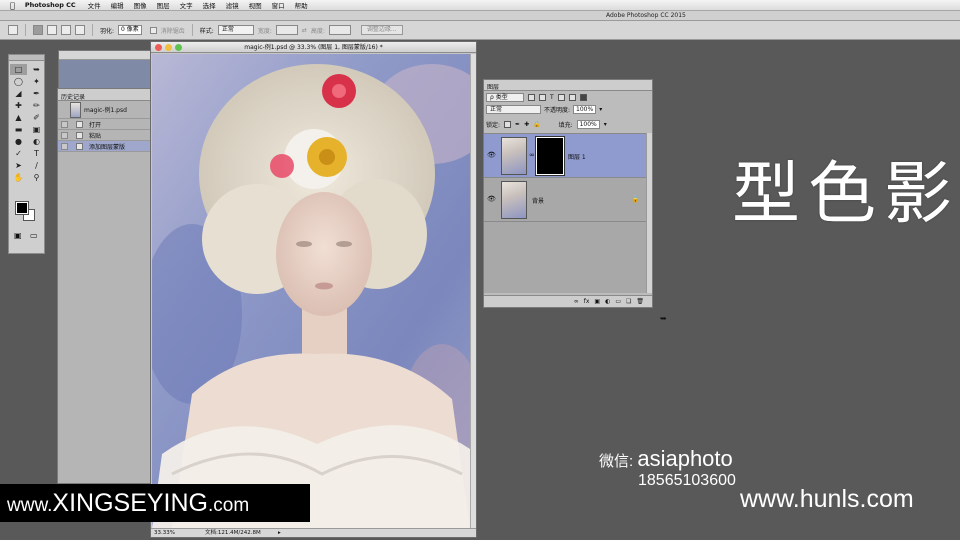 This screenshot has height=540, width=960. Describe the element at coordinates (18, 177) in the screenshot. I see `hand-tool-icon: ✋` at that location.